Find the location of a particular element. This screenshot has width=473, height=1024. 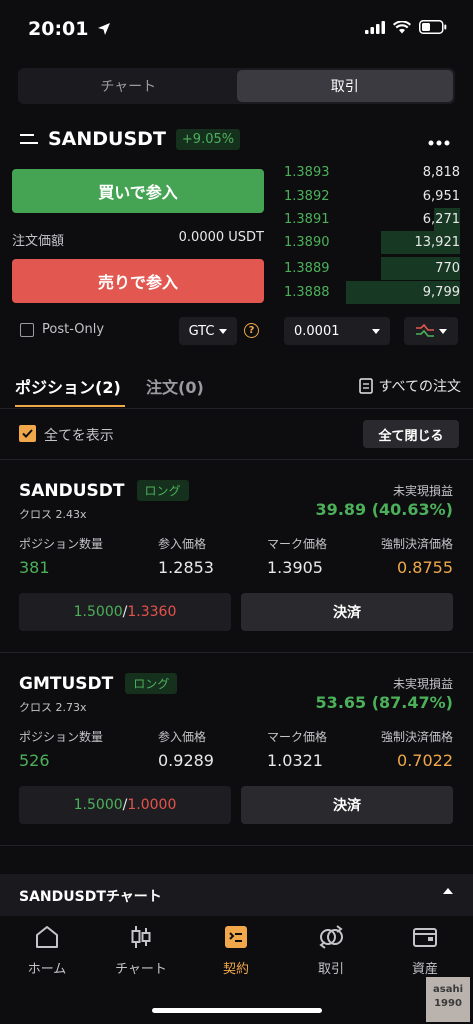

nav-trade: 取引 is located at coordinates (331, 949).